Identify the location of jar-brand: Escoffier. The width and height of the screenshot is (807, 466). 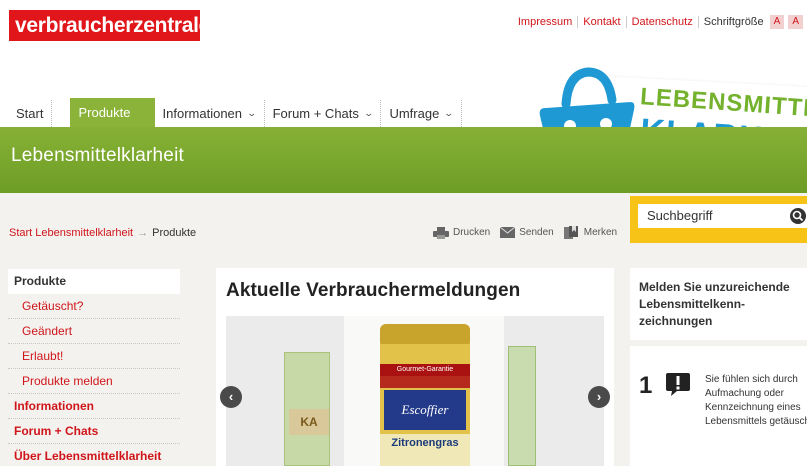
(425, 410).